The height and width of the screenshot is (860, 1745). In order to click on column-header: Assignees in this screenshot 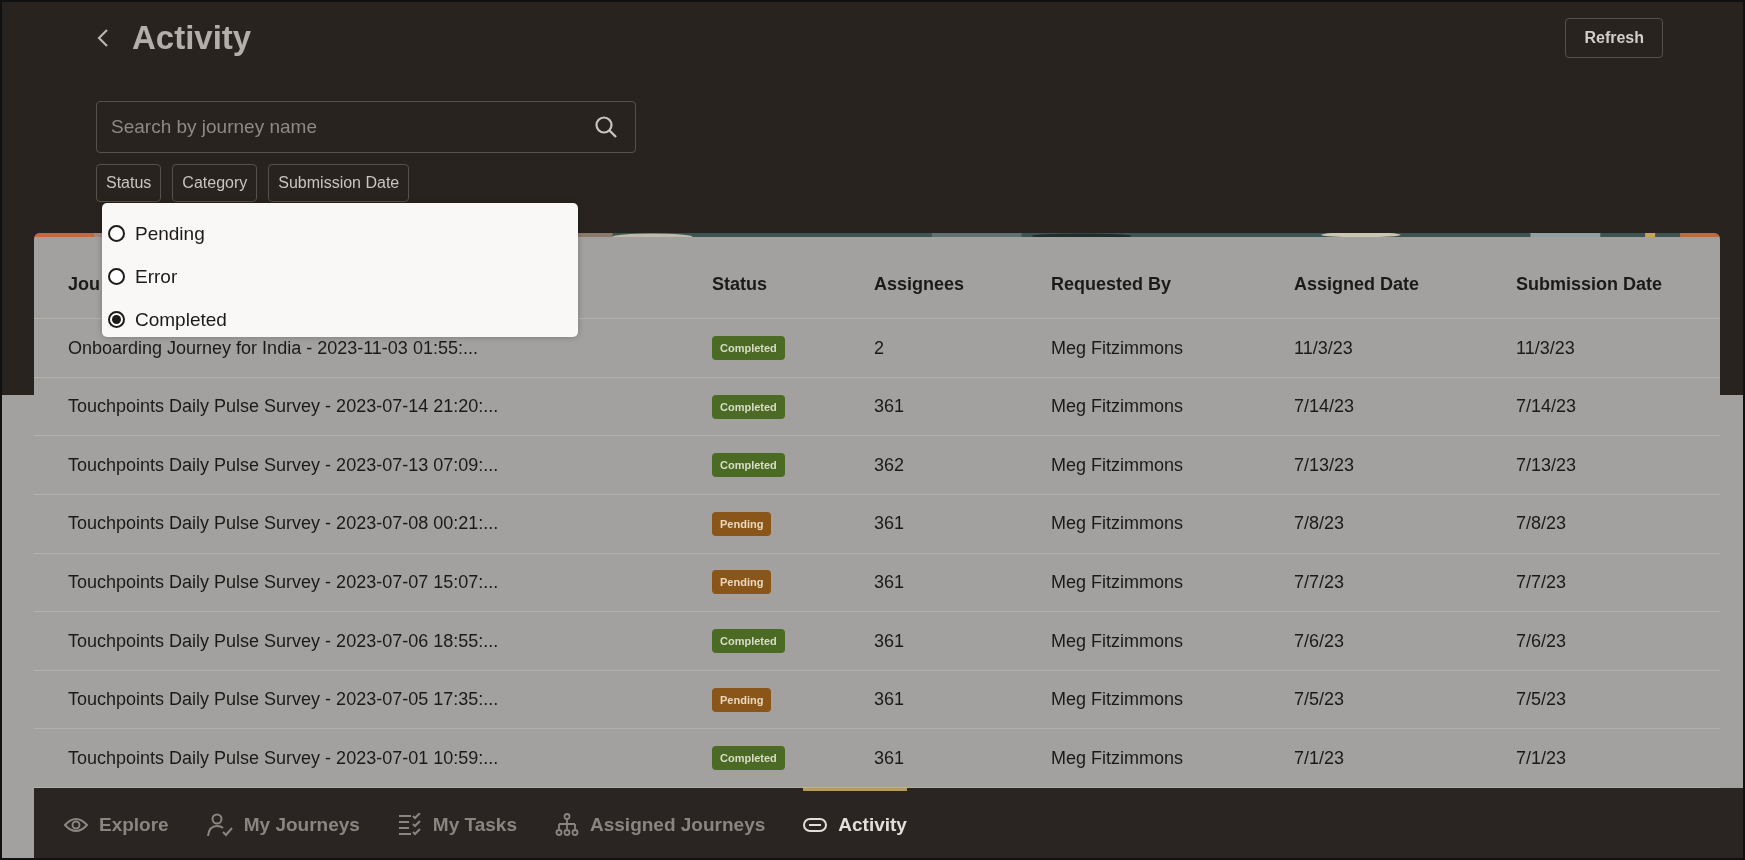, I will do `click(919, 284)`.